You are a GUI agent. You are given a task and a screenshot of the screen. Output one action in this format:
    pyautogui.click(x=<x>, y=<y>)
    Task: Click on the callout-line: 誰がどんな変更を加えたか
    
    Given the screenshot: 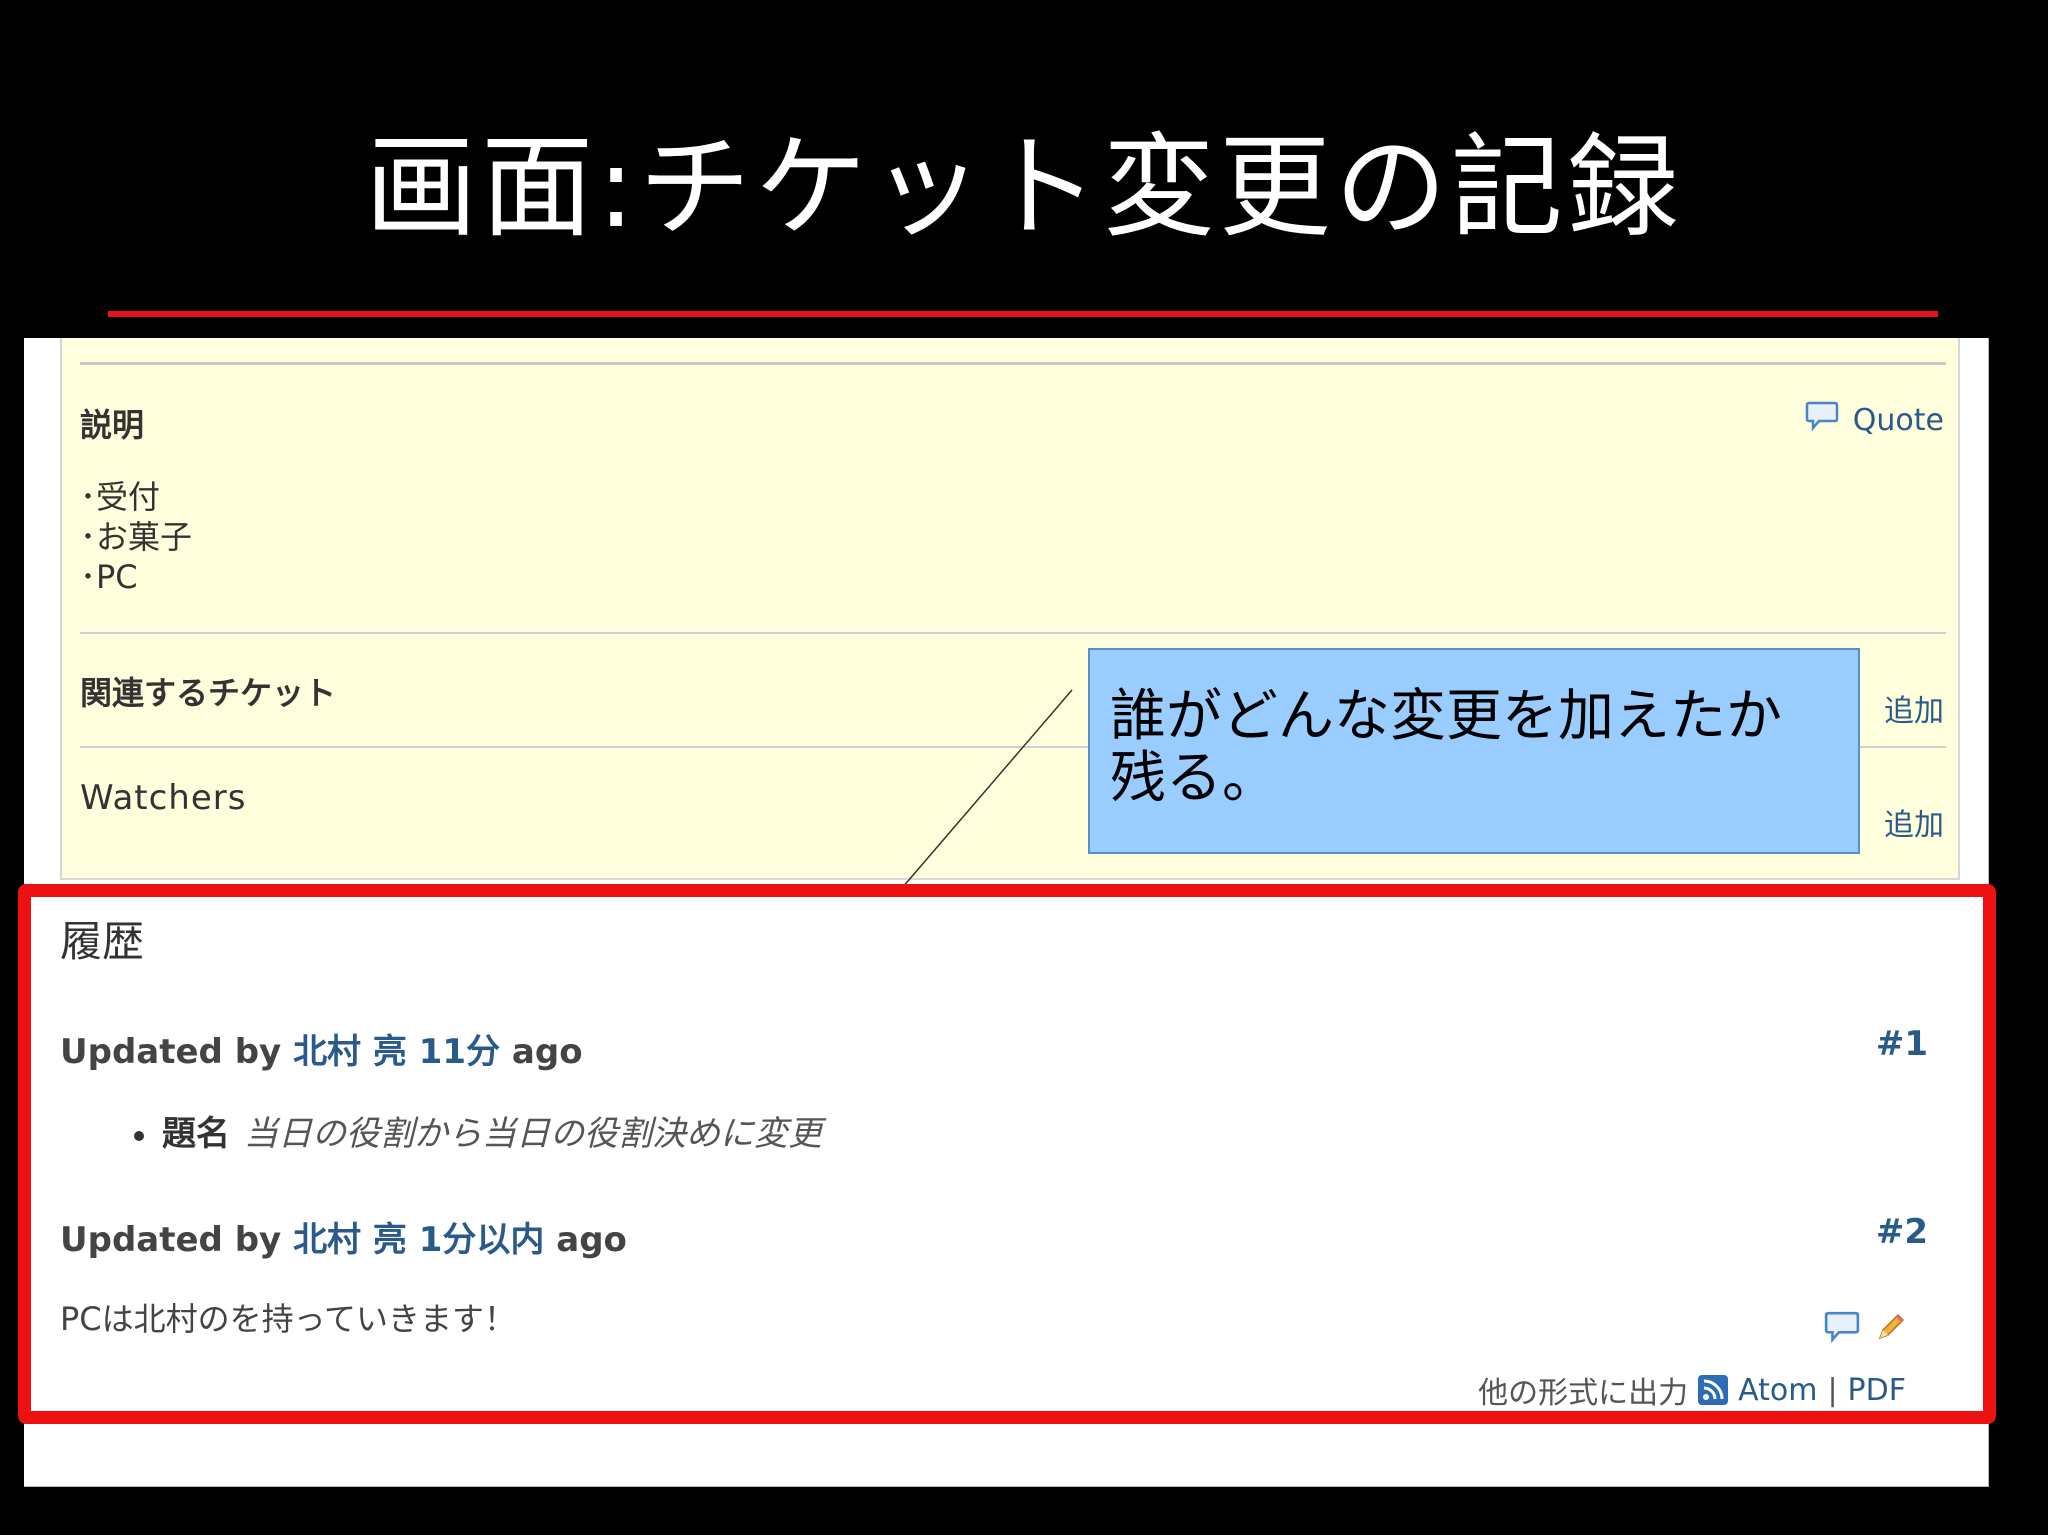 What is the action you would take?
    pyautogui.click(x=1446, y=716)
    